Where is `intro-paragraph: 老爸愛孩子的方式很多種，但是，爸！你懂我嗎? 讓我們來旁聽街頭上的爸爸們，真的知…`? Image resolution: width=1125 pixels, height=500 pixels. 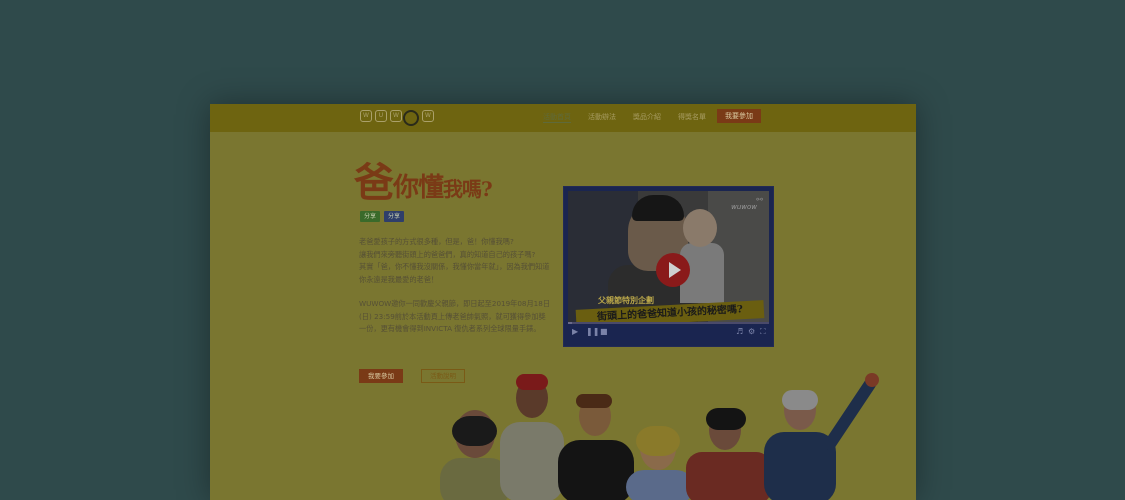 intro-paragraph: 老爸愛孩子的方式很多種，但是，爸！你懂我嗎? 讓我們來旁聽街頭上的爸爸們，真的知… is located at coordinates (455, 261).